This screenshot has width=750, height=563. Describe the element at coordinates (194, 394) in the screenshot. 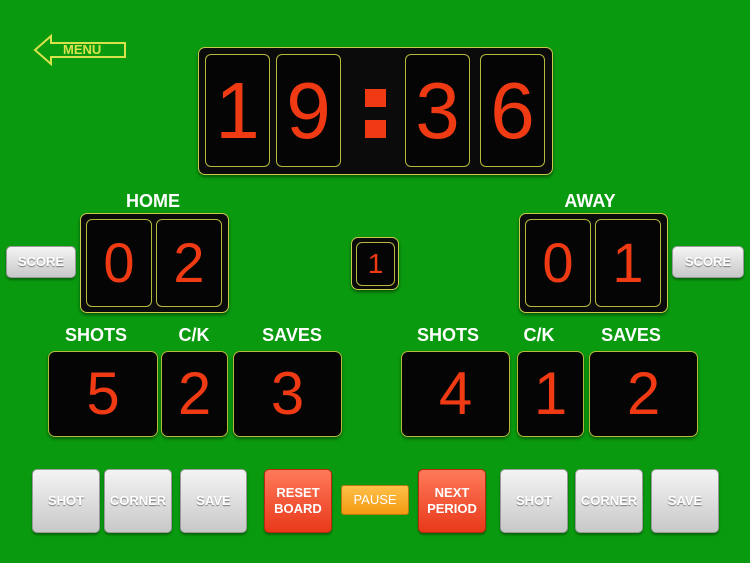

I see `home-ck-value: 2` at that location.